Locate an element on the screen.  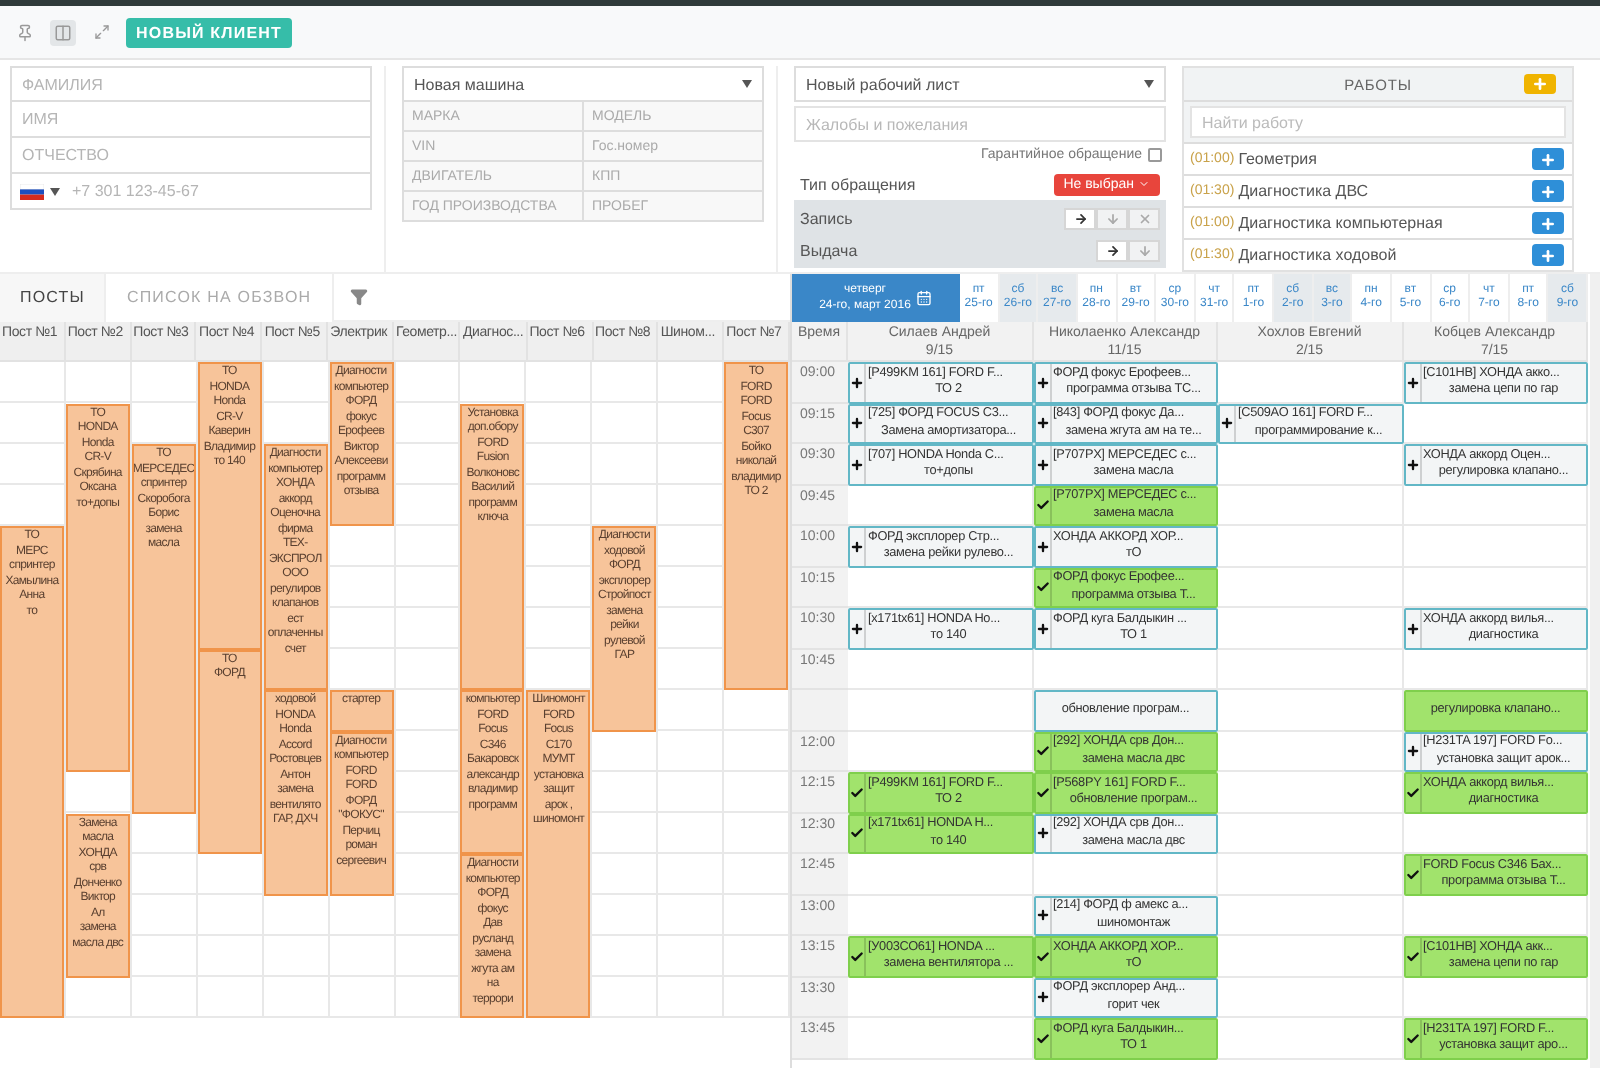
russia-flag-icon is located at coordinates (32, 191).